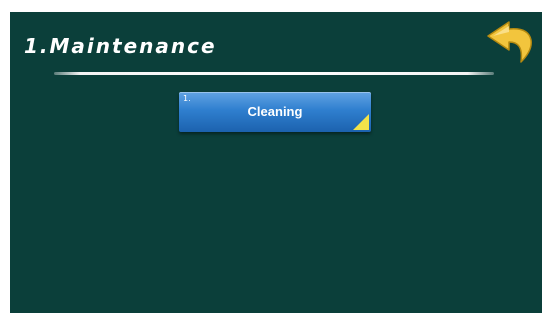 This screenshot has width=542, height=313. I want to click on back-button, so click(511, 43).